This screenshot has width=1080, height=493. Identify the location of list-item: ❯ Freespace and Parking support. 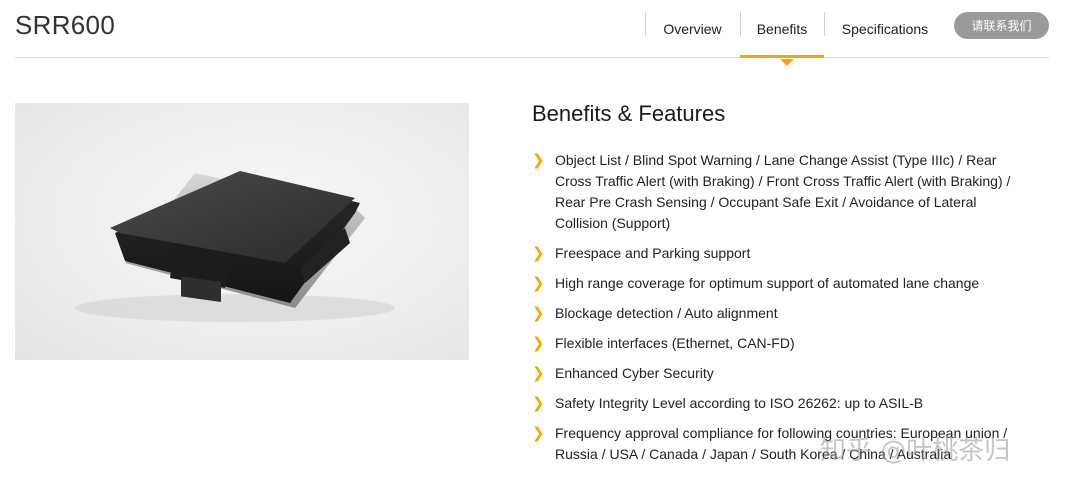
(782, 253).